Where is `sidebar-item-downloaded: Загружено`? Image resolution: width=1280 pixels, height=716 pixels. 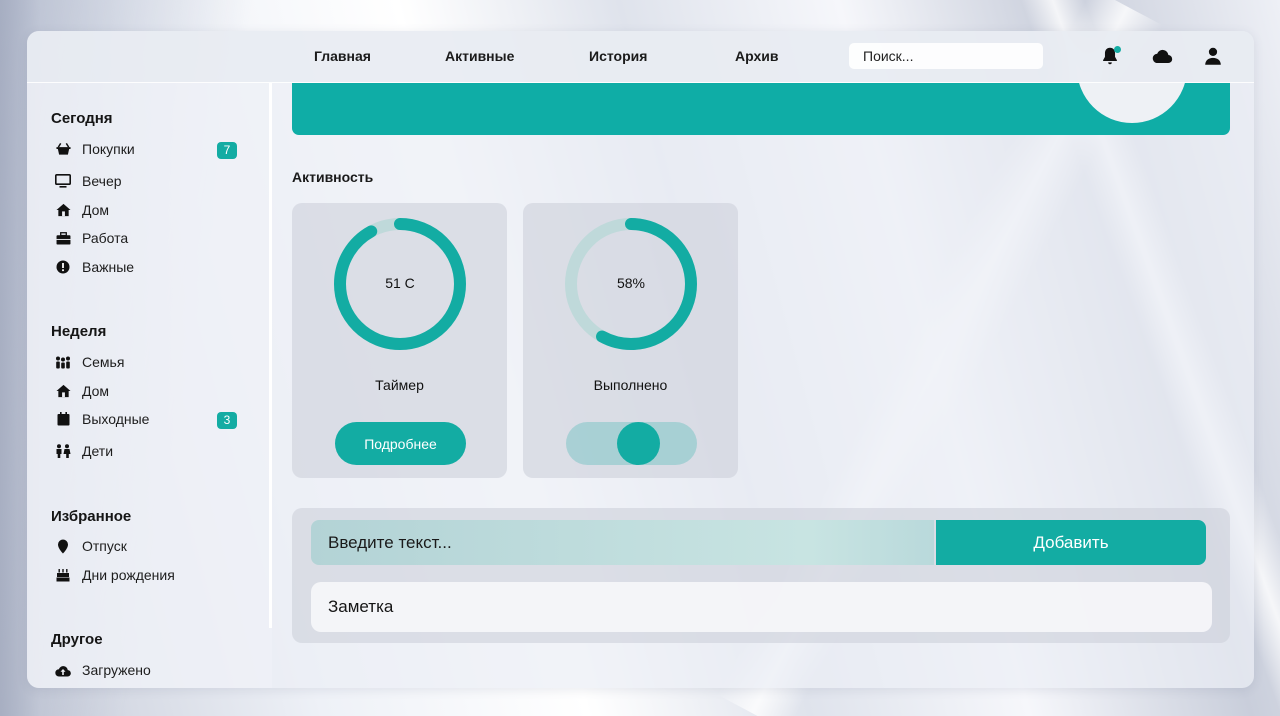 sidebar-item-downloaded: Загружено is located at coordinates (103, 670).